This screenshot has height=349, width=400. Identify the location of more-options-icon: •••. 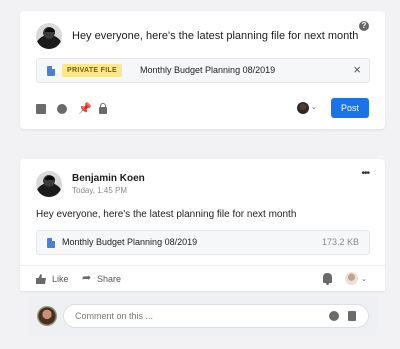
(365, 174).